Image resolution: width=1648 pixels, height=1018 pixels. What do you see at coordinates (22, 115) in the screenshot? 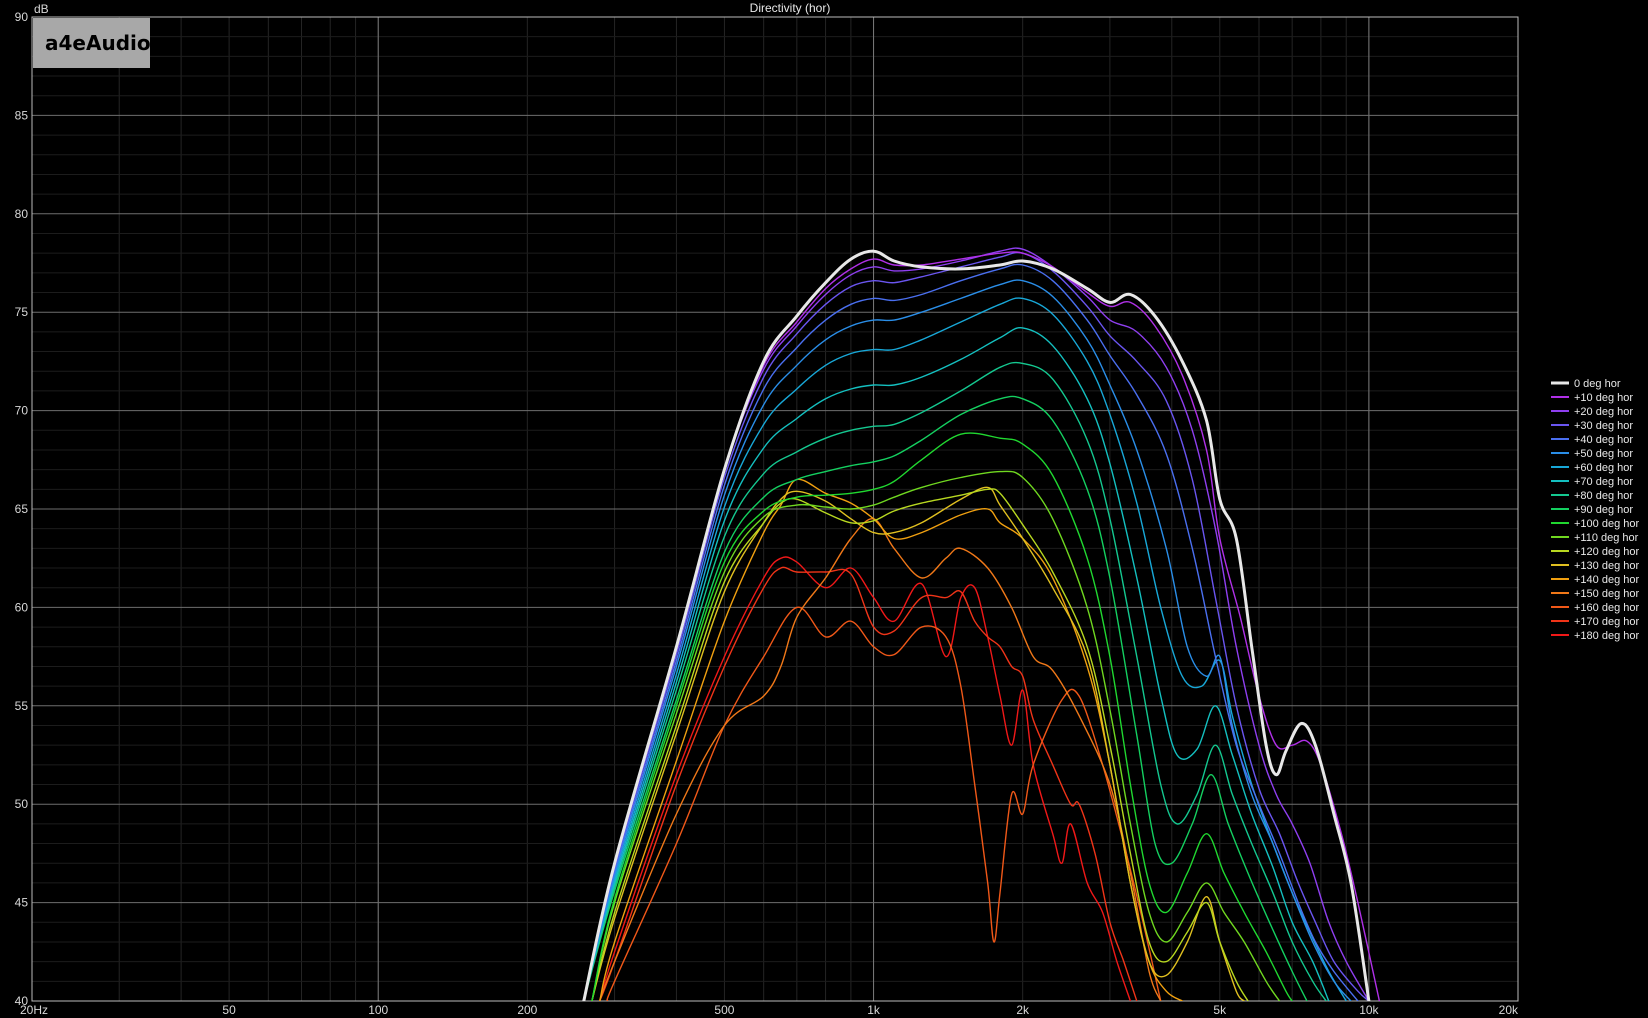
I see `y-tick-label: 85` at bounding box center [22, 115].